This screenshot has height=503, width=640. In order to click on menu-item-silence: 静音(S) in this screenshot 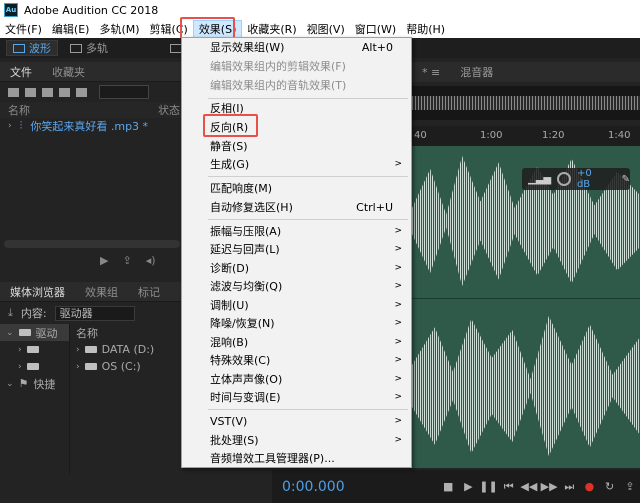, I will do `click(296, 146)`.